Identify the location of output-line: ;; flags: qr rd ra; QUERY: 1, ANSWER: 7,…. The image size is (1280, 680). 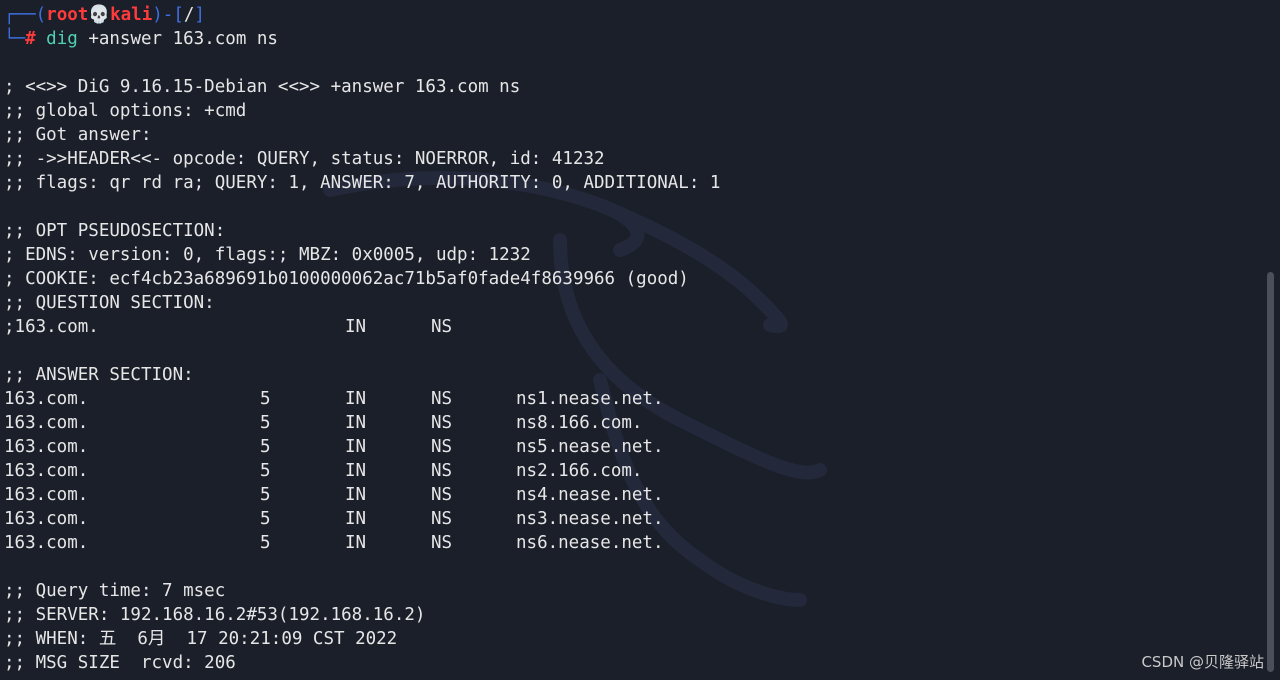
(362, 183).